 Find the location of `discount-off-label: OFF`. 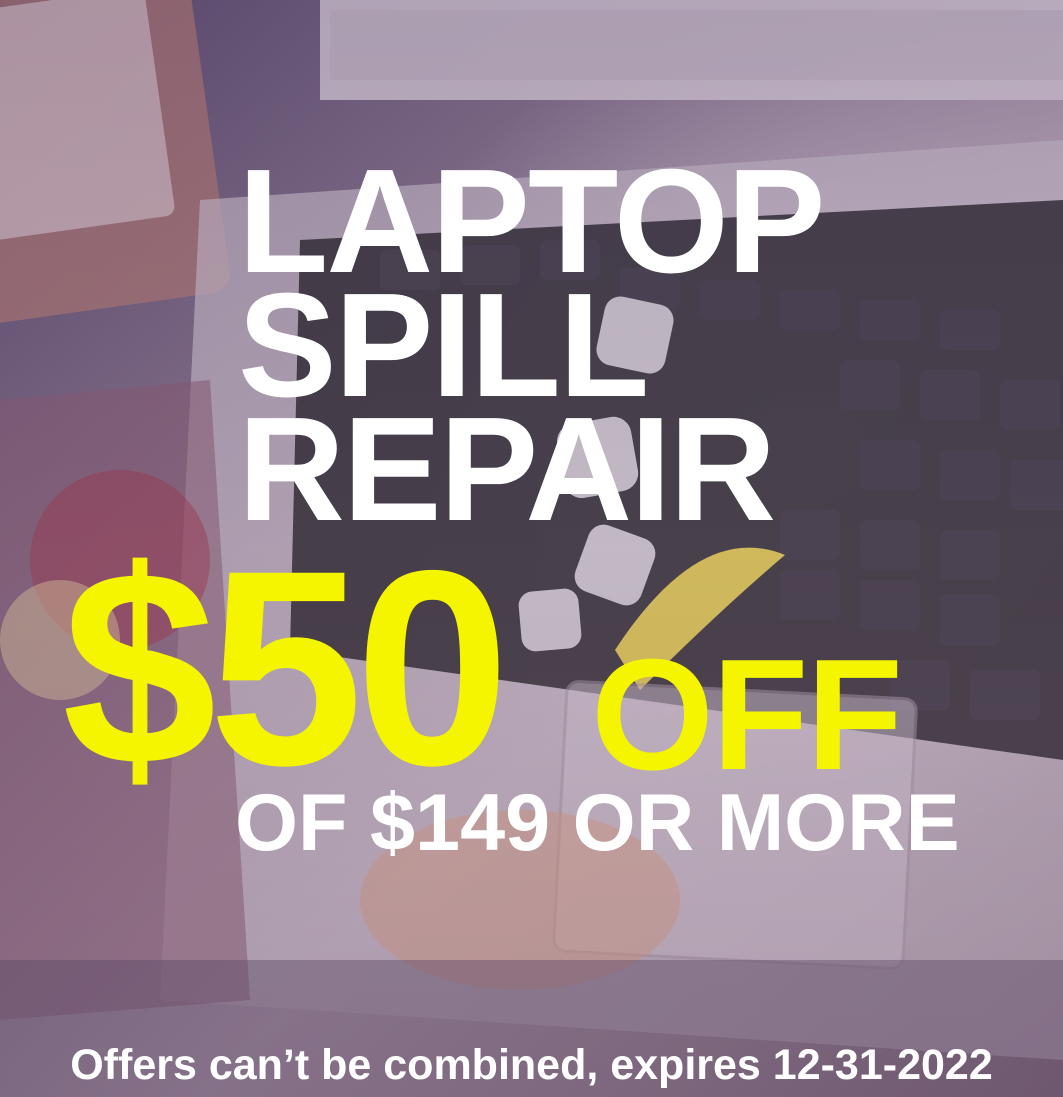

discount-off-label: OFF is located at coordinates (747, 715).